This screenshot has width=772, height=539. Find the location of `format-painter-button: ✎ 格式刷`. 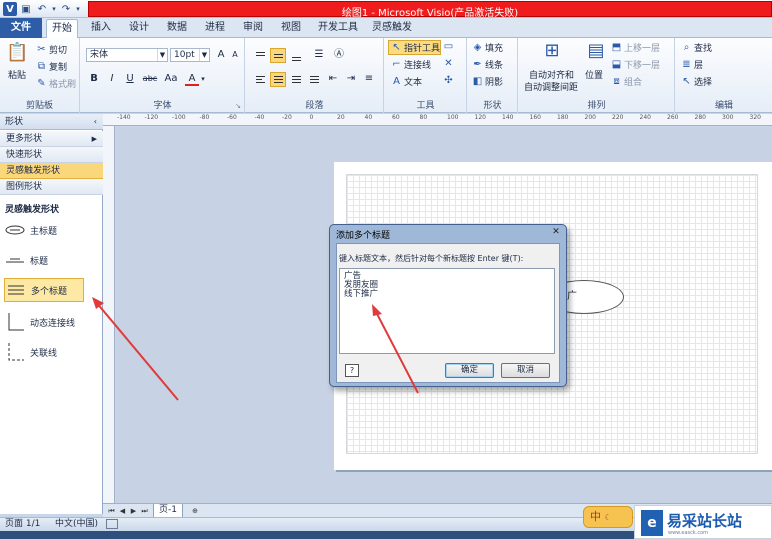

format-painter-button: ✎ 格式刷 is located at coordinates (56, 83).